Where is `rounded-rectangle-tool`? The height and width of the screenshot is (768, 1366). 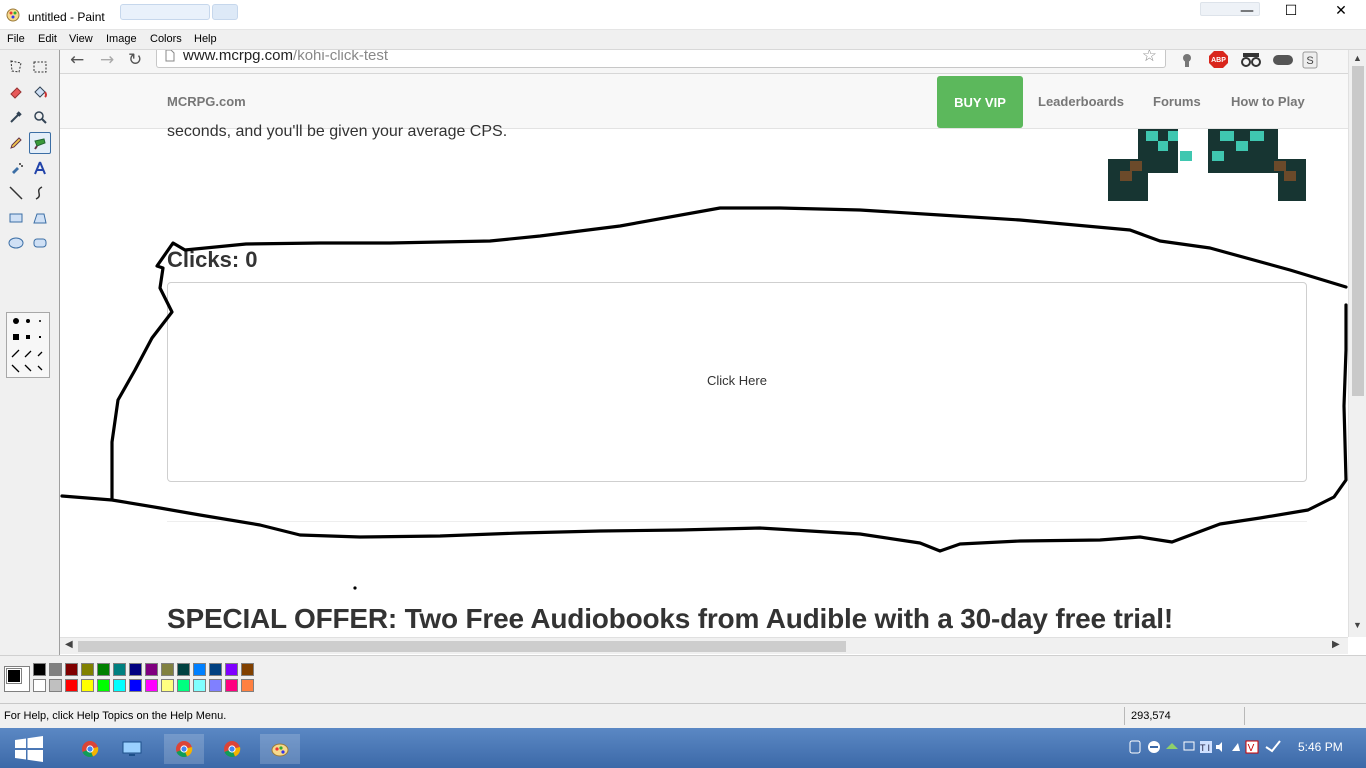 rounded-rectangle-tool is located at coordinates (40, 243).